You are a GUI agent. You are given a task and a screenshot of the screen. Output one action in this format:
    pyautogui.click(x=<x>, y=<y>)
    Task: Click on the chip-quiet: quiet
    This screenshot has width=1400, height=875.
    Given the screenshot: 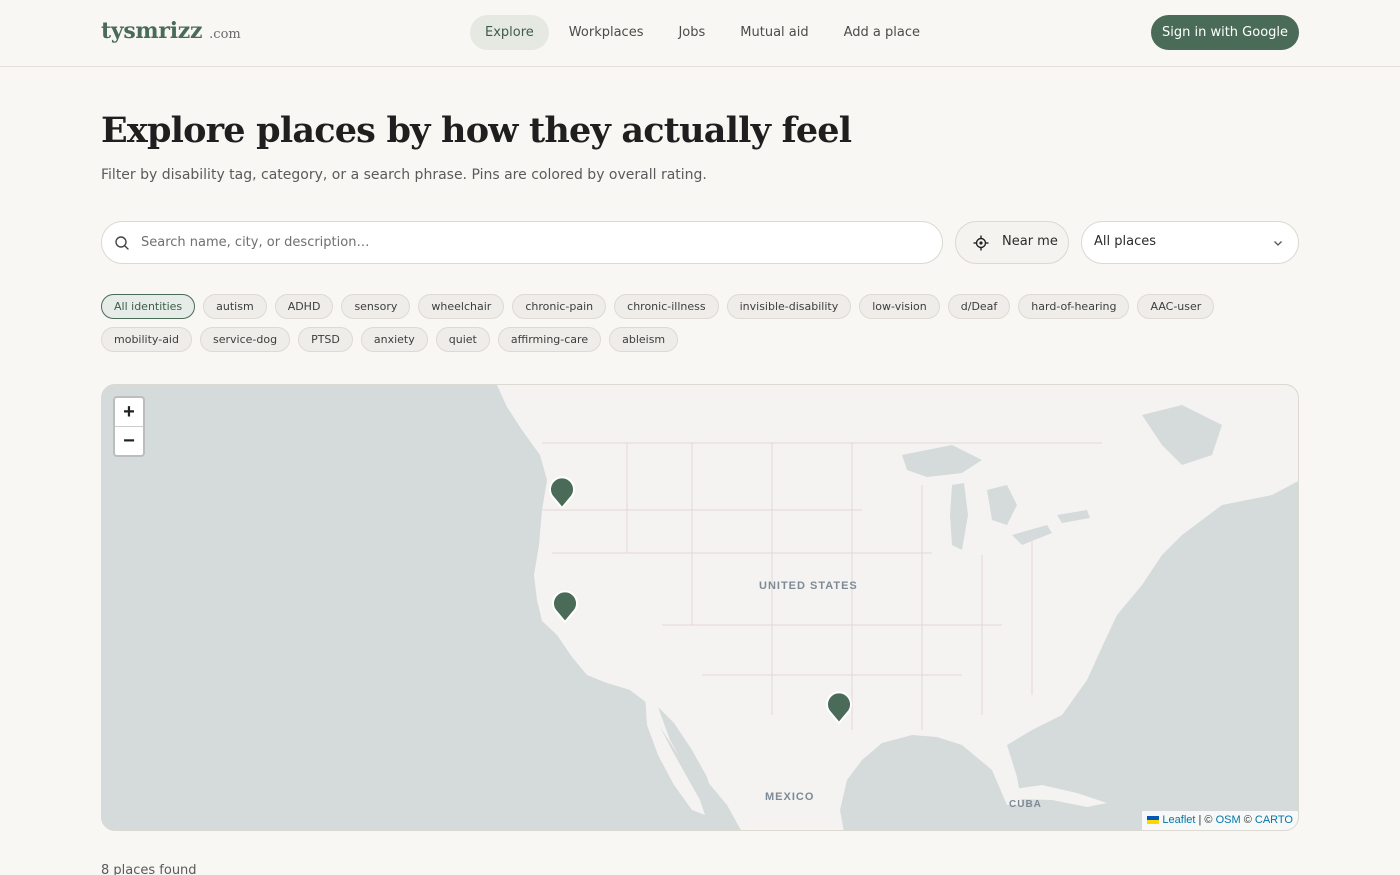 What is the action you would take?
    pyautogui.click(x=462, y=339)
    